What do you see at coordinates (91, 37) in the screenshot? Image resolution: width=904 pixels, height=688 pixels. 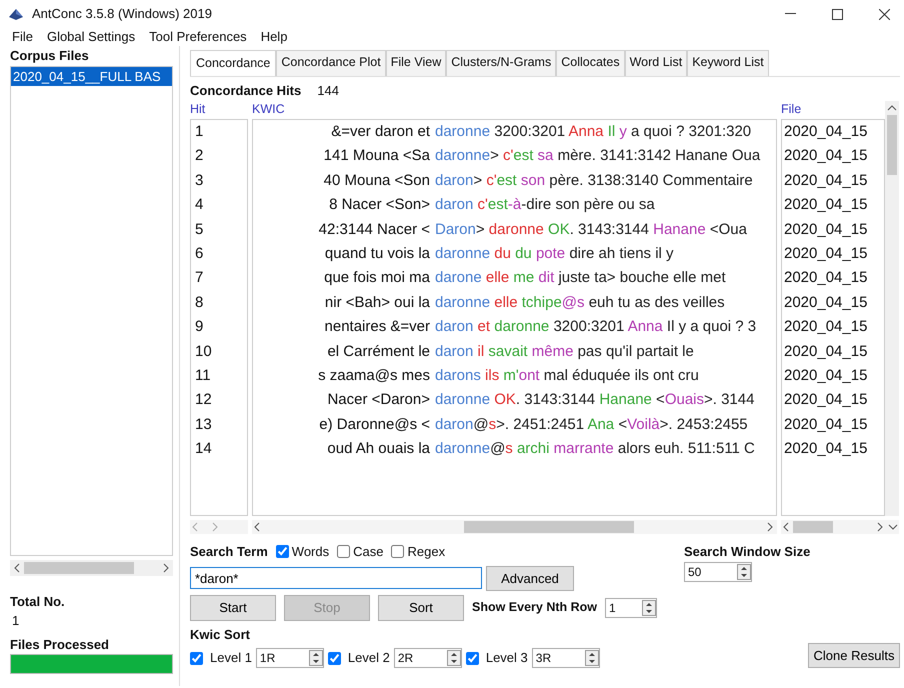 I see `menu-item: Global Settings` at bounding box center [91, 37].